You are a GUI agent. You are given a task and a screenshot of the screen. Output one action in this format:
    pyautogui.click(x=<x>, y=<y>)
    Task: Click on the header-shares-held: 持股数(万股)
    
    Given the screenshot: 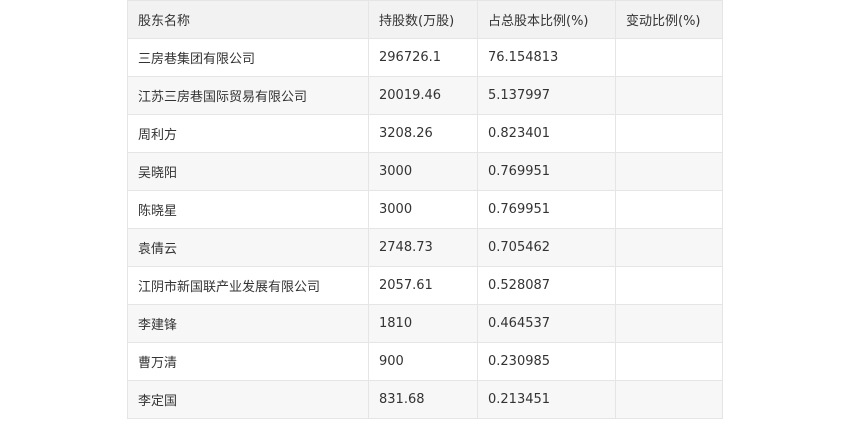 What is the action you would take?
    pyautogui.click(x=423, y=19)
    